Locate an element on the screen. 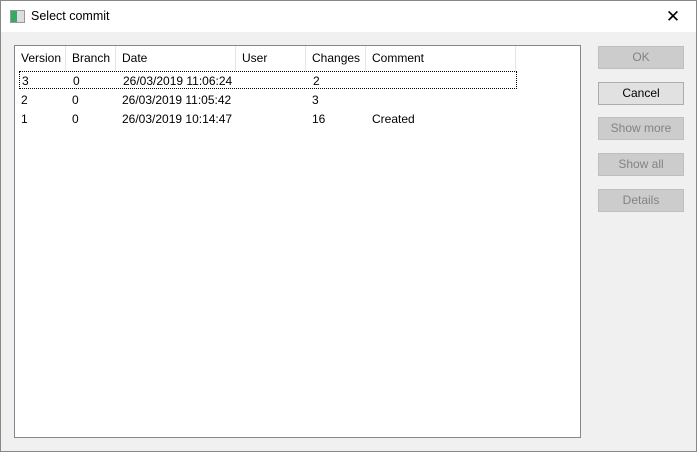 The height and width of the screenshot is (452, 697). cell-changes: 3 is located at coordinates (315, 100).